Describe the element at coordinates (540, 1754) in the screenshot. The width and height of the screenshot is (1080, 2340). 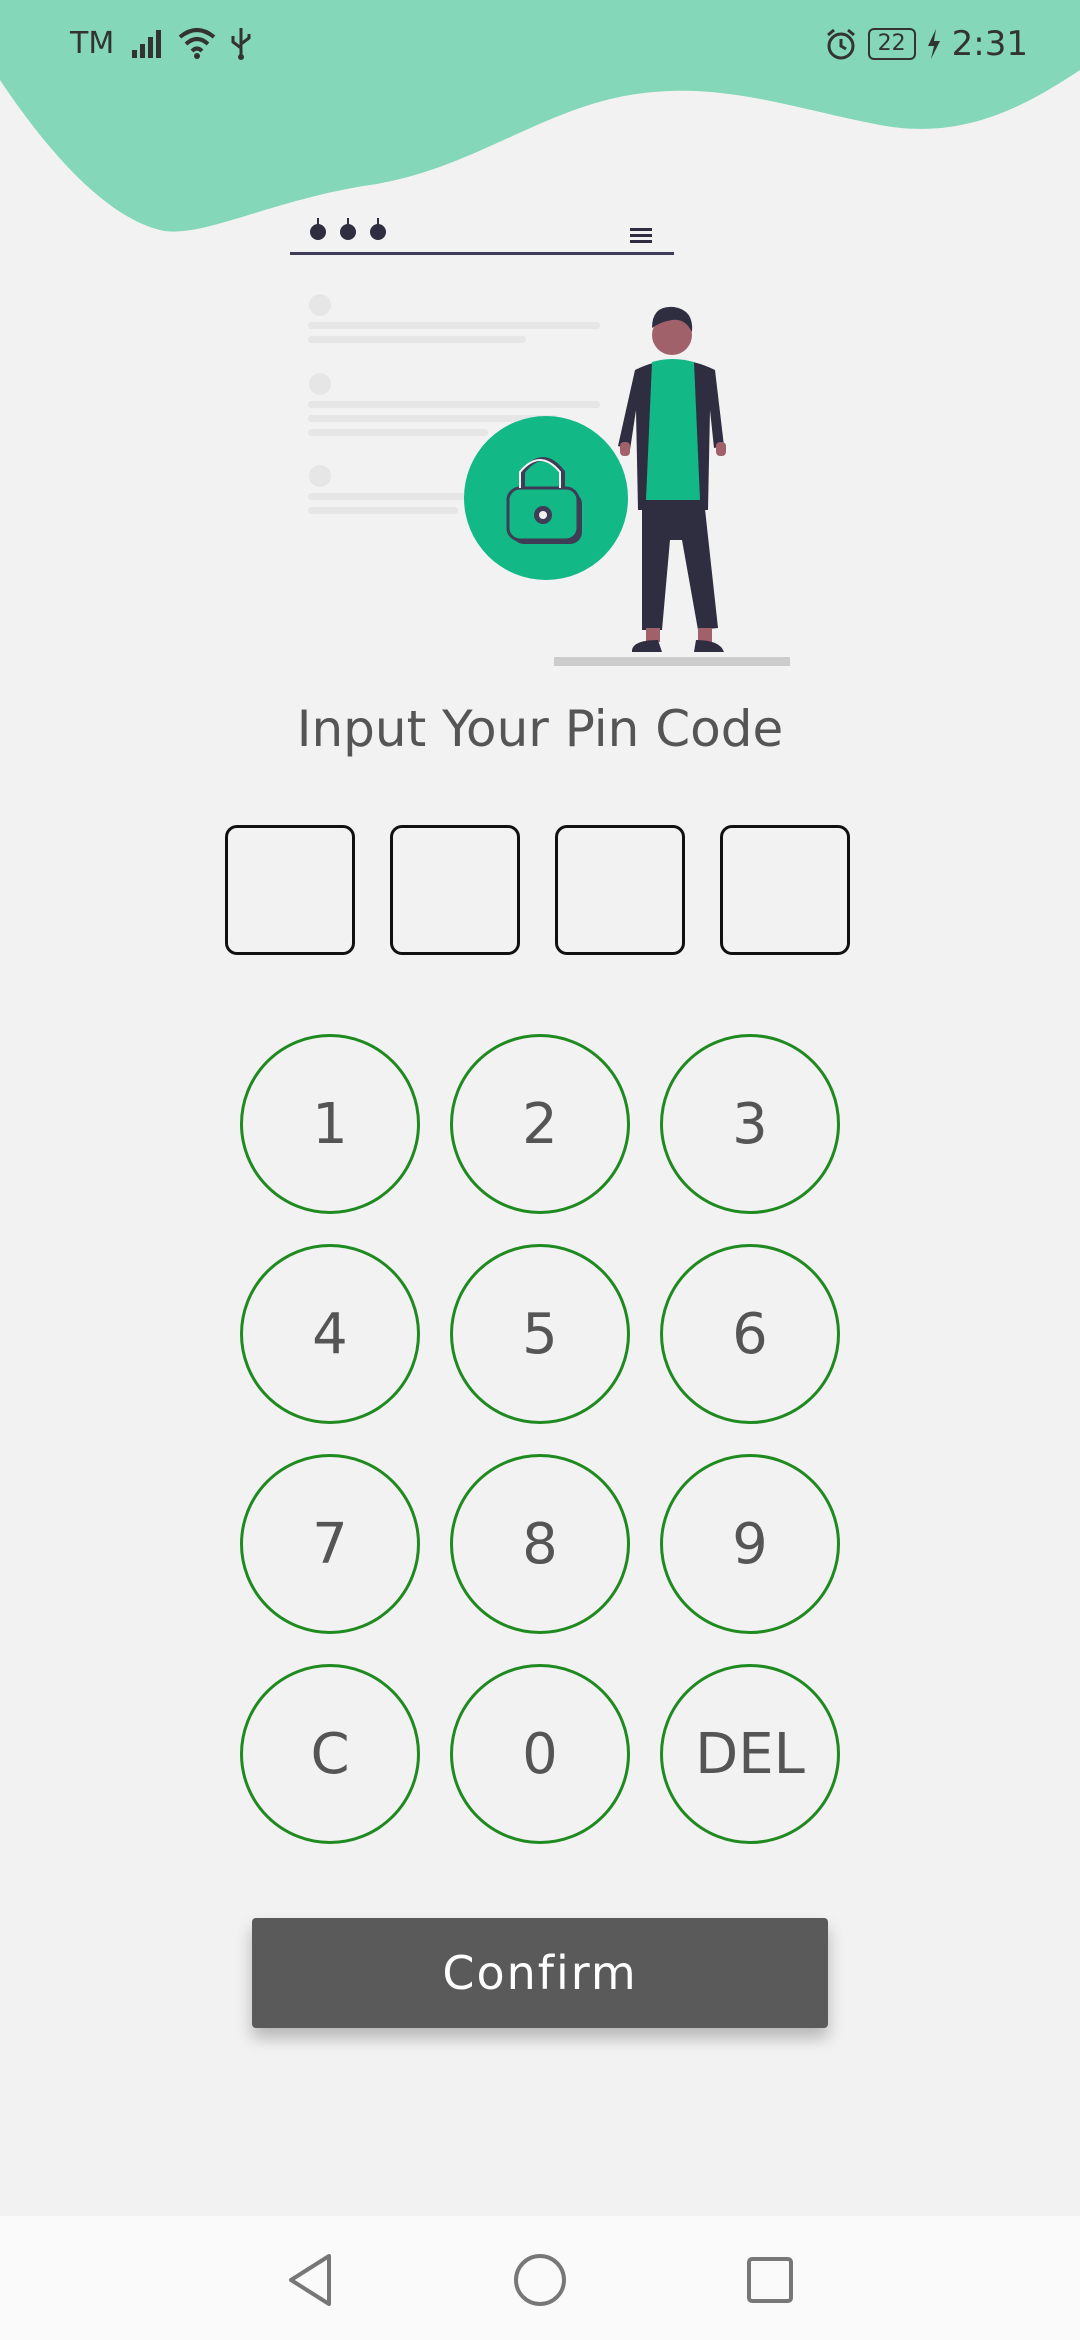
I see `key-0: 0` at that location.